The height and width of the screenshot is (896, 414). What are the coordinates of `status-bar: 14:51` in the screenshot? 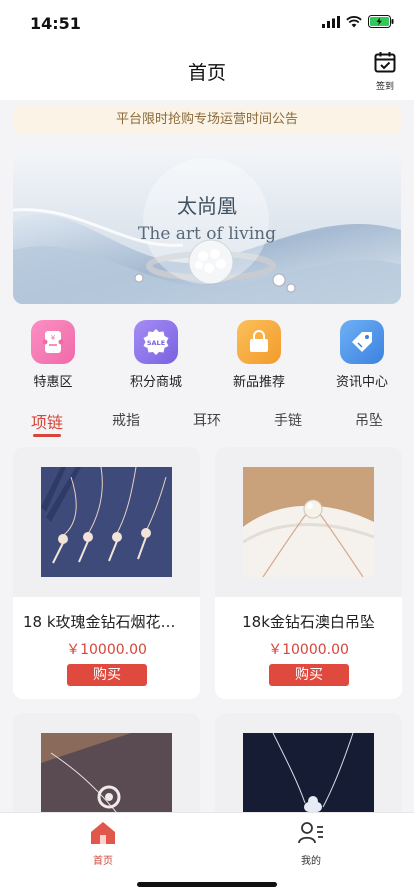 It's located at (207, 23).